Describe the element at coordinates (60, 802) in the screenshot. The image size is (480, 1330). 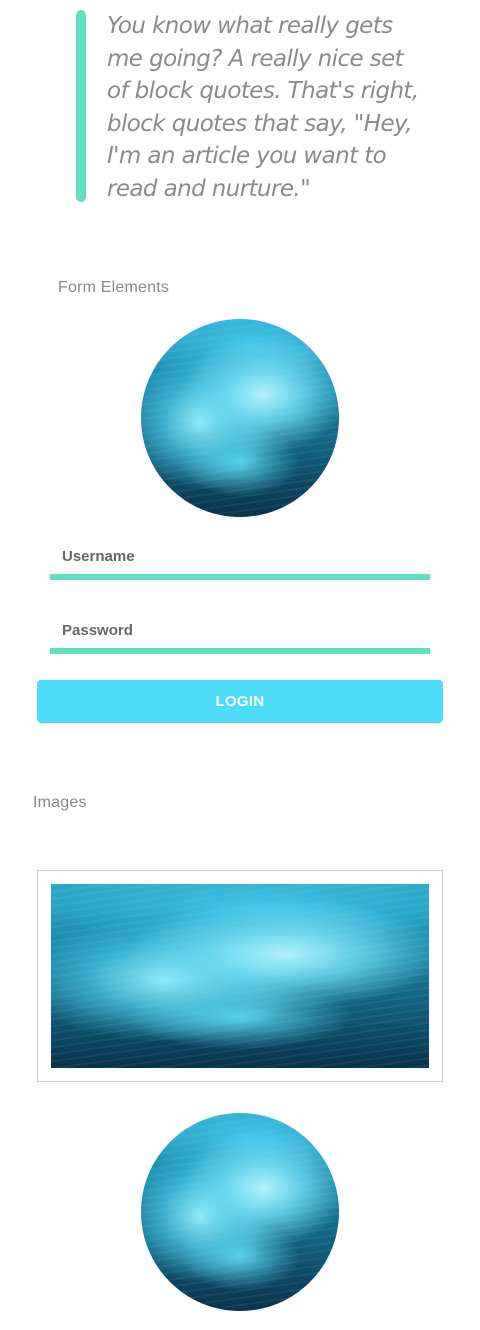
I see `images-heading: Images` at that location.